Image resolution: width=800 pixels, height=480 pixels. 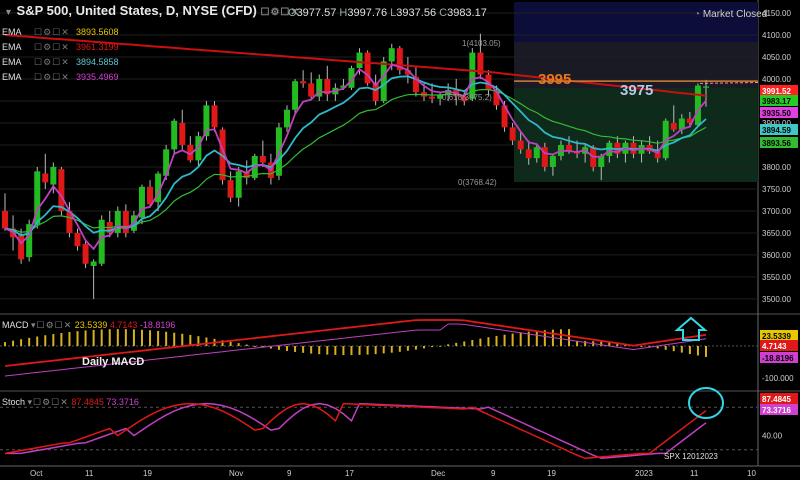 What do you see at coordinates (776, 113) in the screenshot?
I see `price-tag: 3935.50` at bounding box center [776, 113].